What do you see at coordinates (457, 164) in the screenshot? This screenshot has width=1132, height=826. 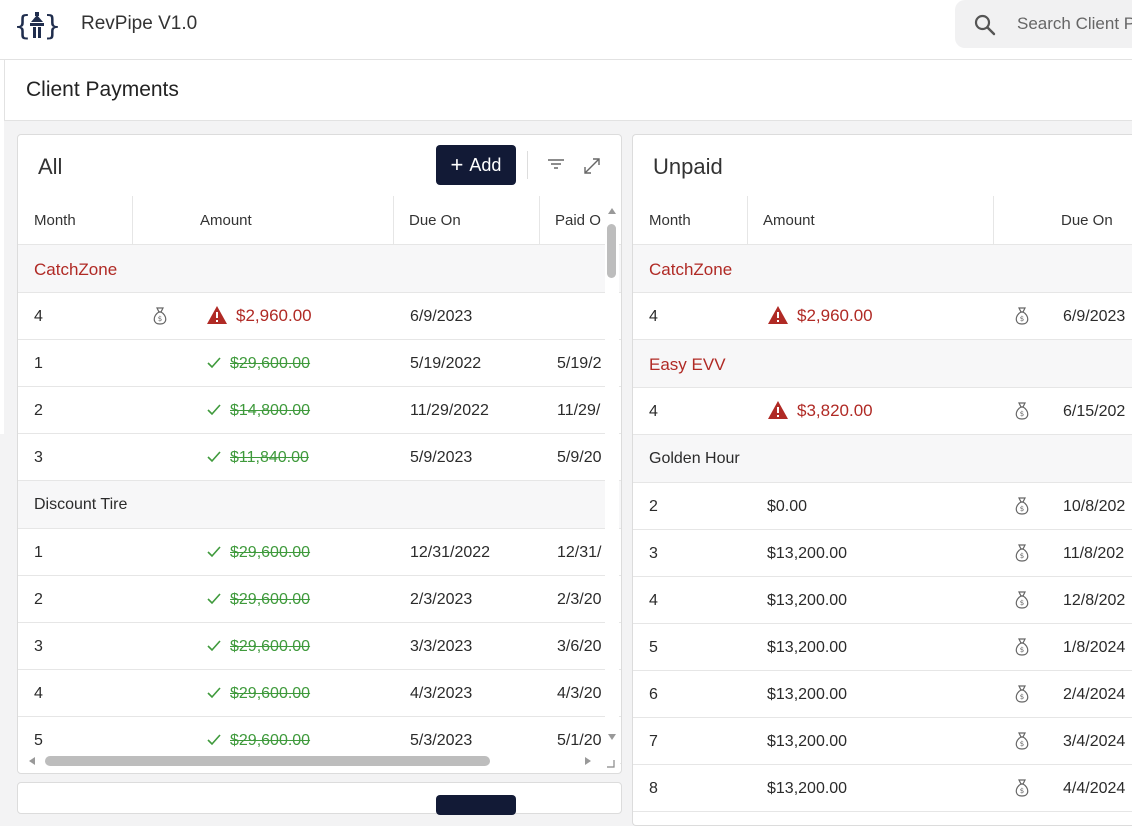 I see `plus-icon: +` at bounding box center [457, 164].